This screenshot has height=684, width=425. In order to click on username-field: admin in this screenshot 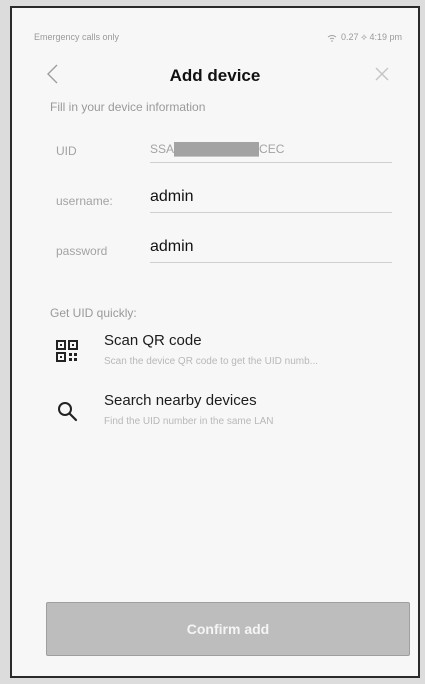, I will do `click(271, 200)`.